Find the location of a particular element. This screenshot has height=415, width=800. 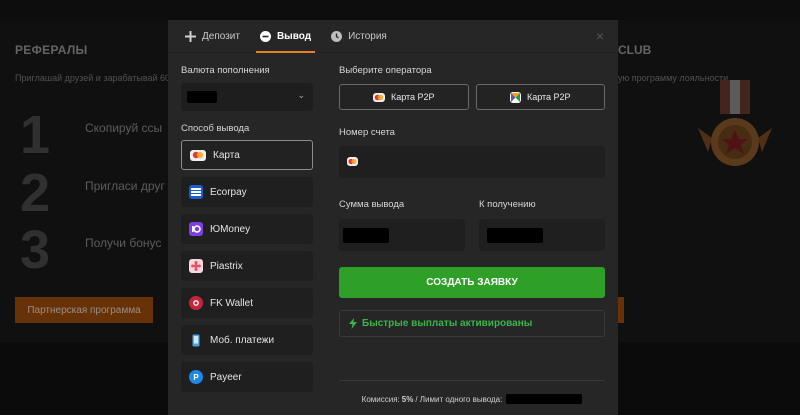

fk-wallet-icon is located at coordinates (196, 303).